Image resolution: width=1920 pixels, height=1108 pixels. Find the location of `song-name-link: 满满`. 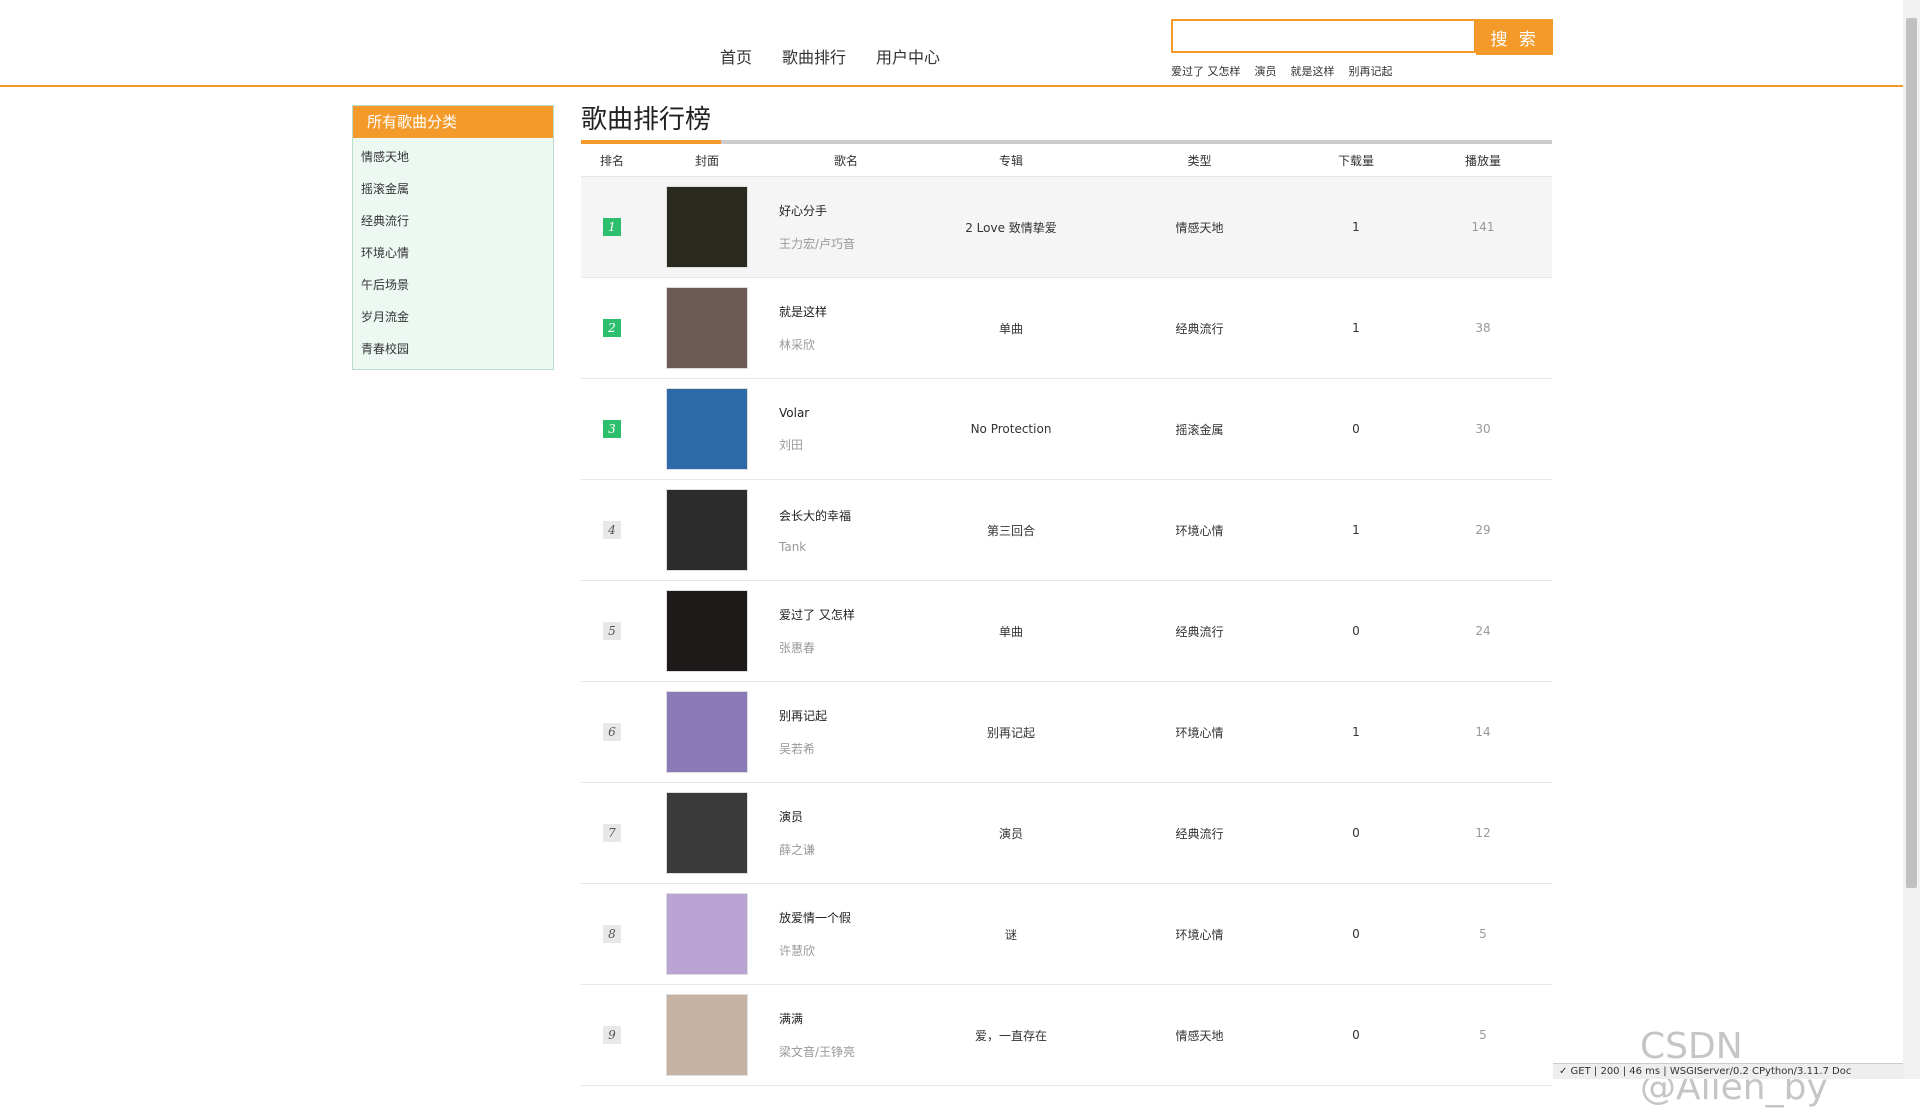

song-name-link: 满满 is located at coordinates (850, 1018).